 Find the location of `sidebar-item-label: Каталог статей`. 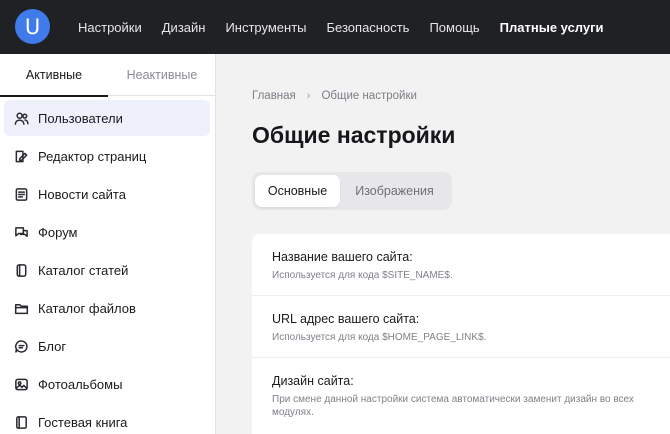

sidebar-item-label: Каталог статей is located at coordinates (83, 270).